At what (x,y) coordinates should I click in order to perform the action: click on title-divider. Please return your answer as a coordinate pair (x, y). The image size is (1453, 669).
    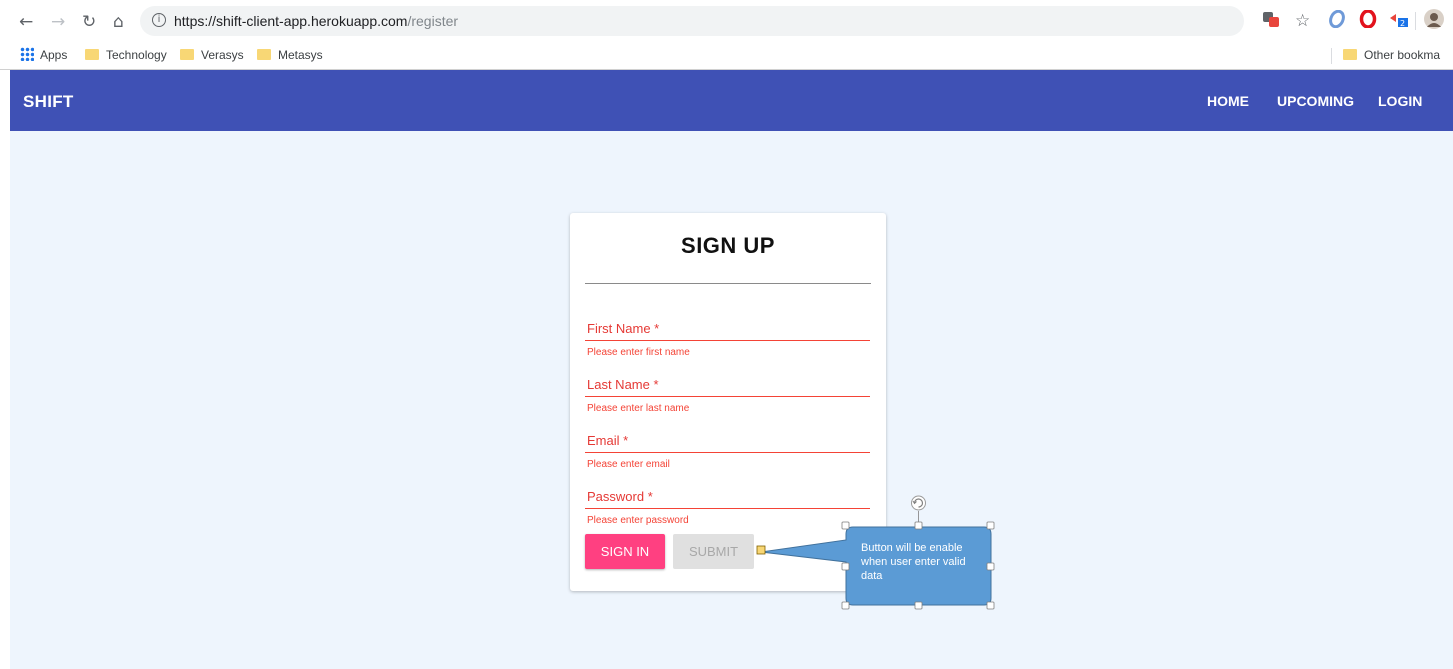
    Looking at the image, I should click on (728, 283).